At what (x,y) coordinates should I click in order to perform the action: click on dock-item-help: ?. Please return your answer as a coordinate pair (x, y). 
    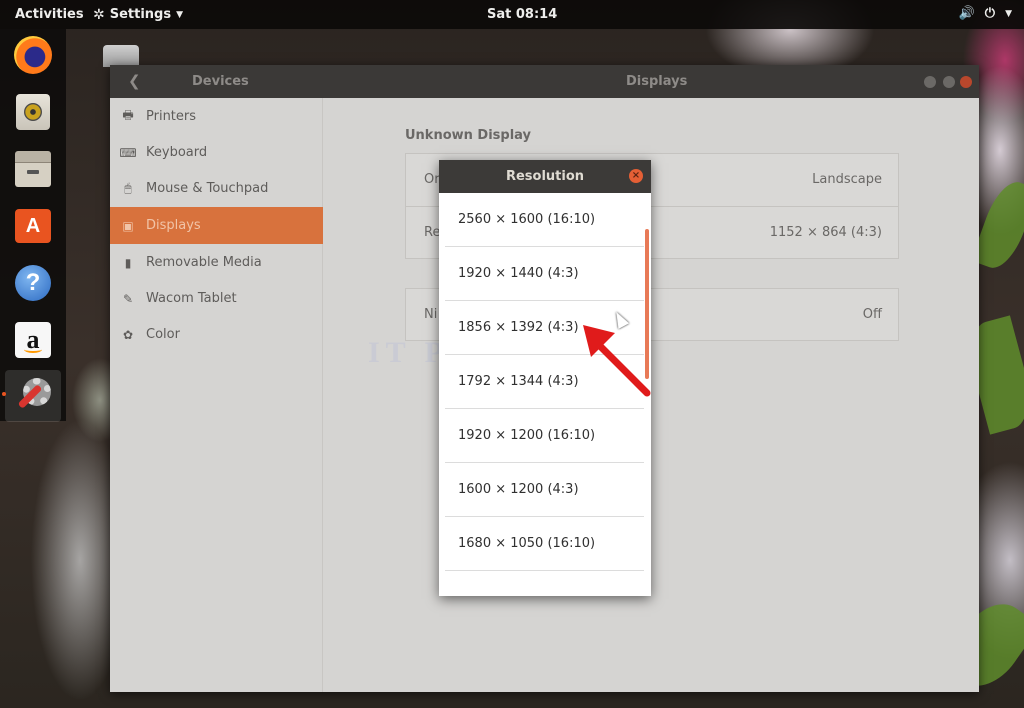
    Looking at the image, I should click on (33, 283).